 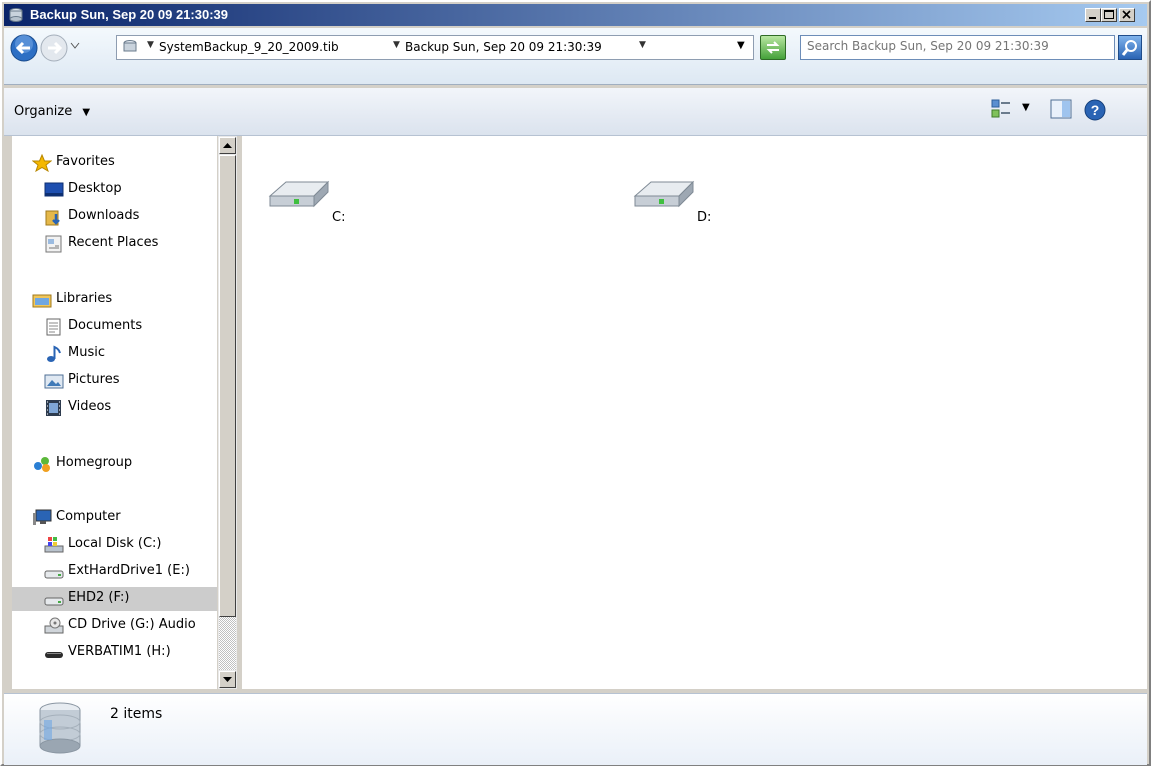 I want to click on close-icon, so click(x=1126, y=14).